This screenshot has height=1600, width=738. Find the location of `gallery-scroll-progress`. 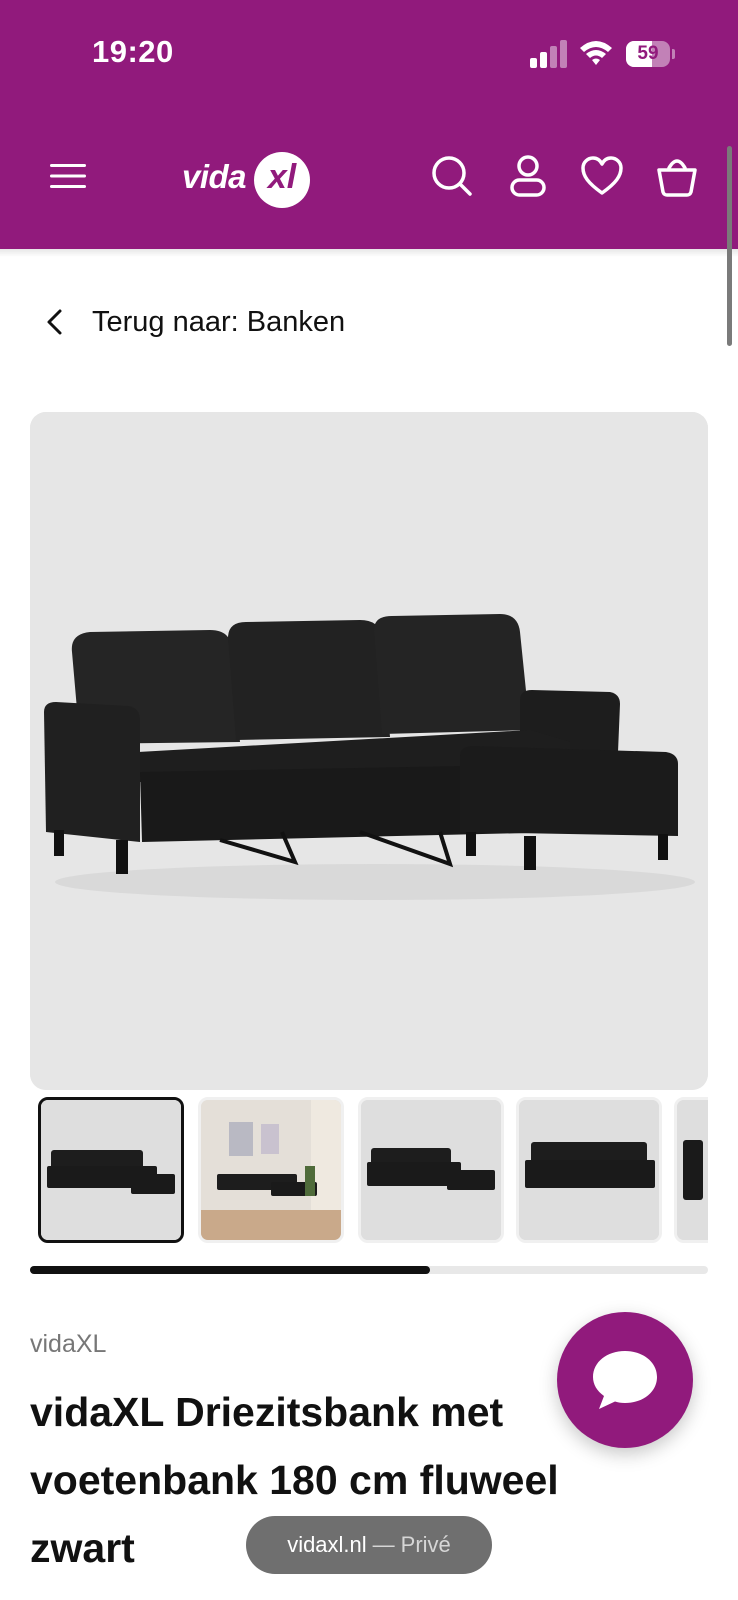

gallery-scroll-progress is located at coordinates (369, 1270).